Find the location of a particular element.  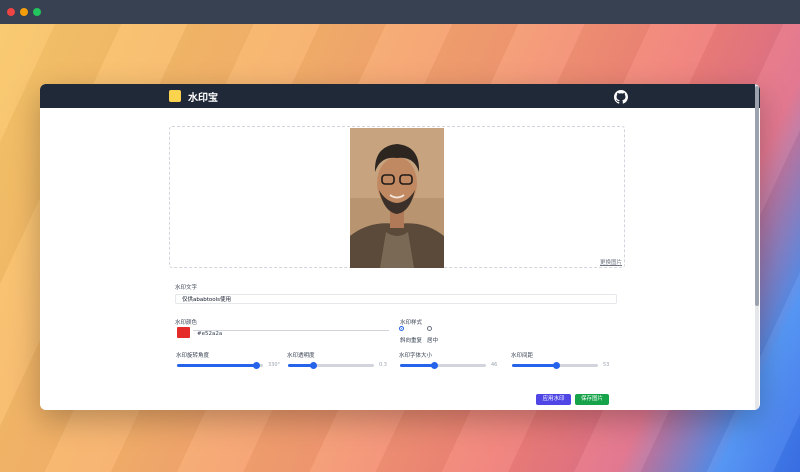

slider-value-0: 330° is located at coordinates (274, 365).